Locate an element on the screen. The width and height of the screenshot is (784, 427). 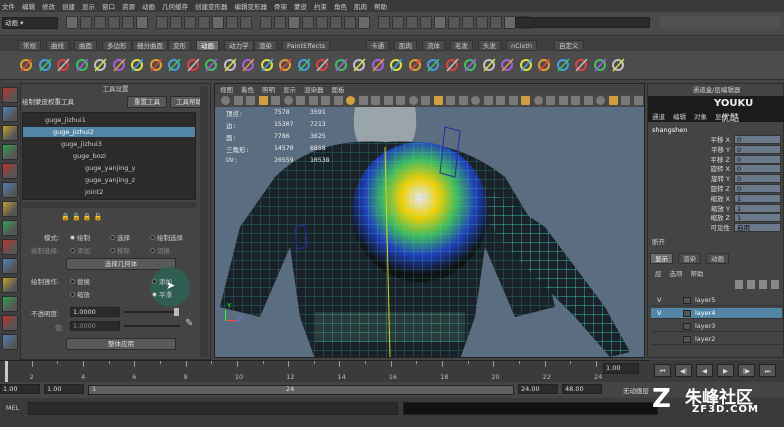
shelf-tab-6: 动画 is located at coordinates (207, 45).